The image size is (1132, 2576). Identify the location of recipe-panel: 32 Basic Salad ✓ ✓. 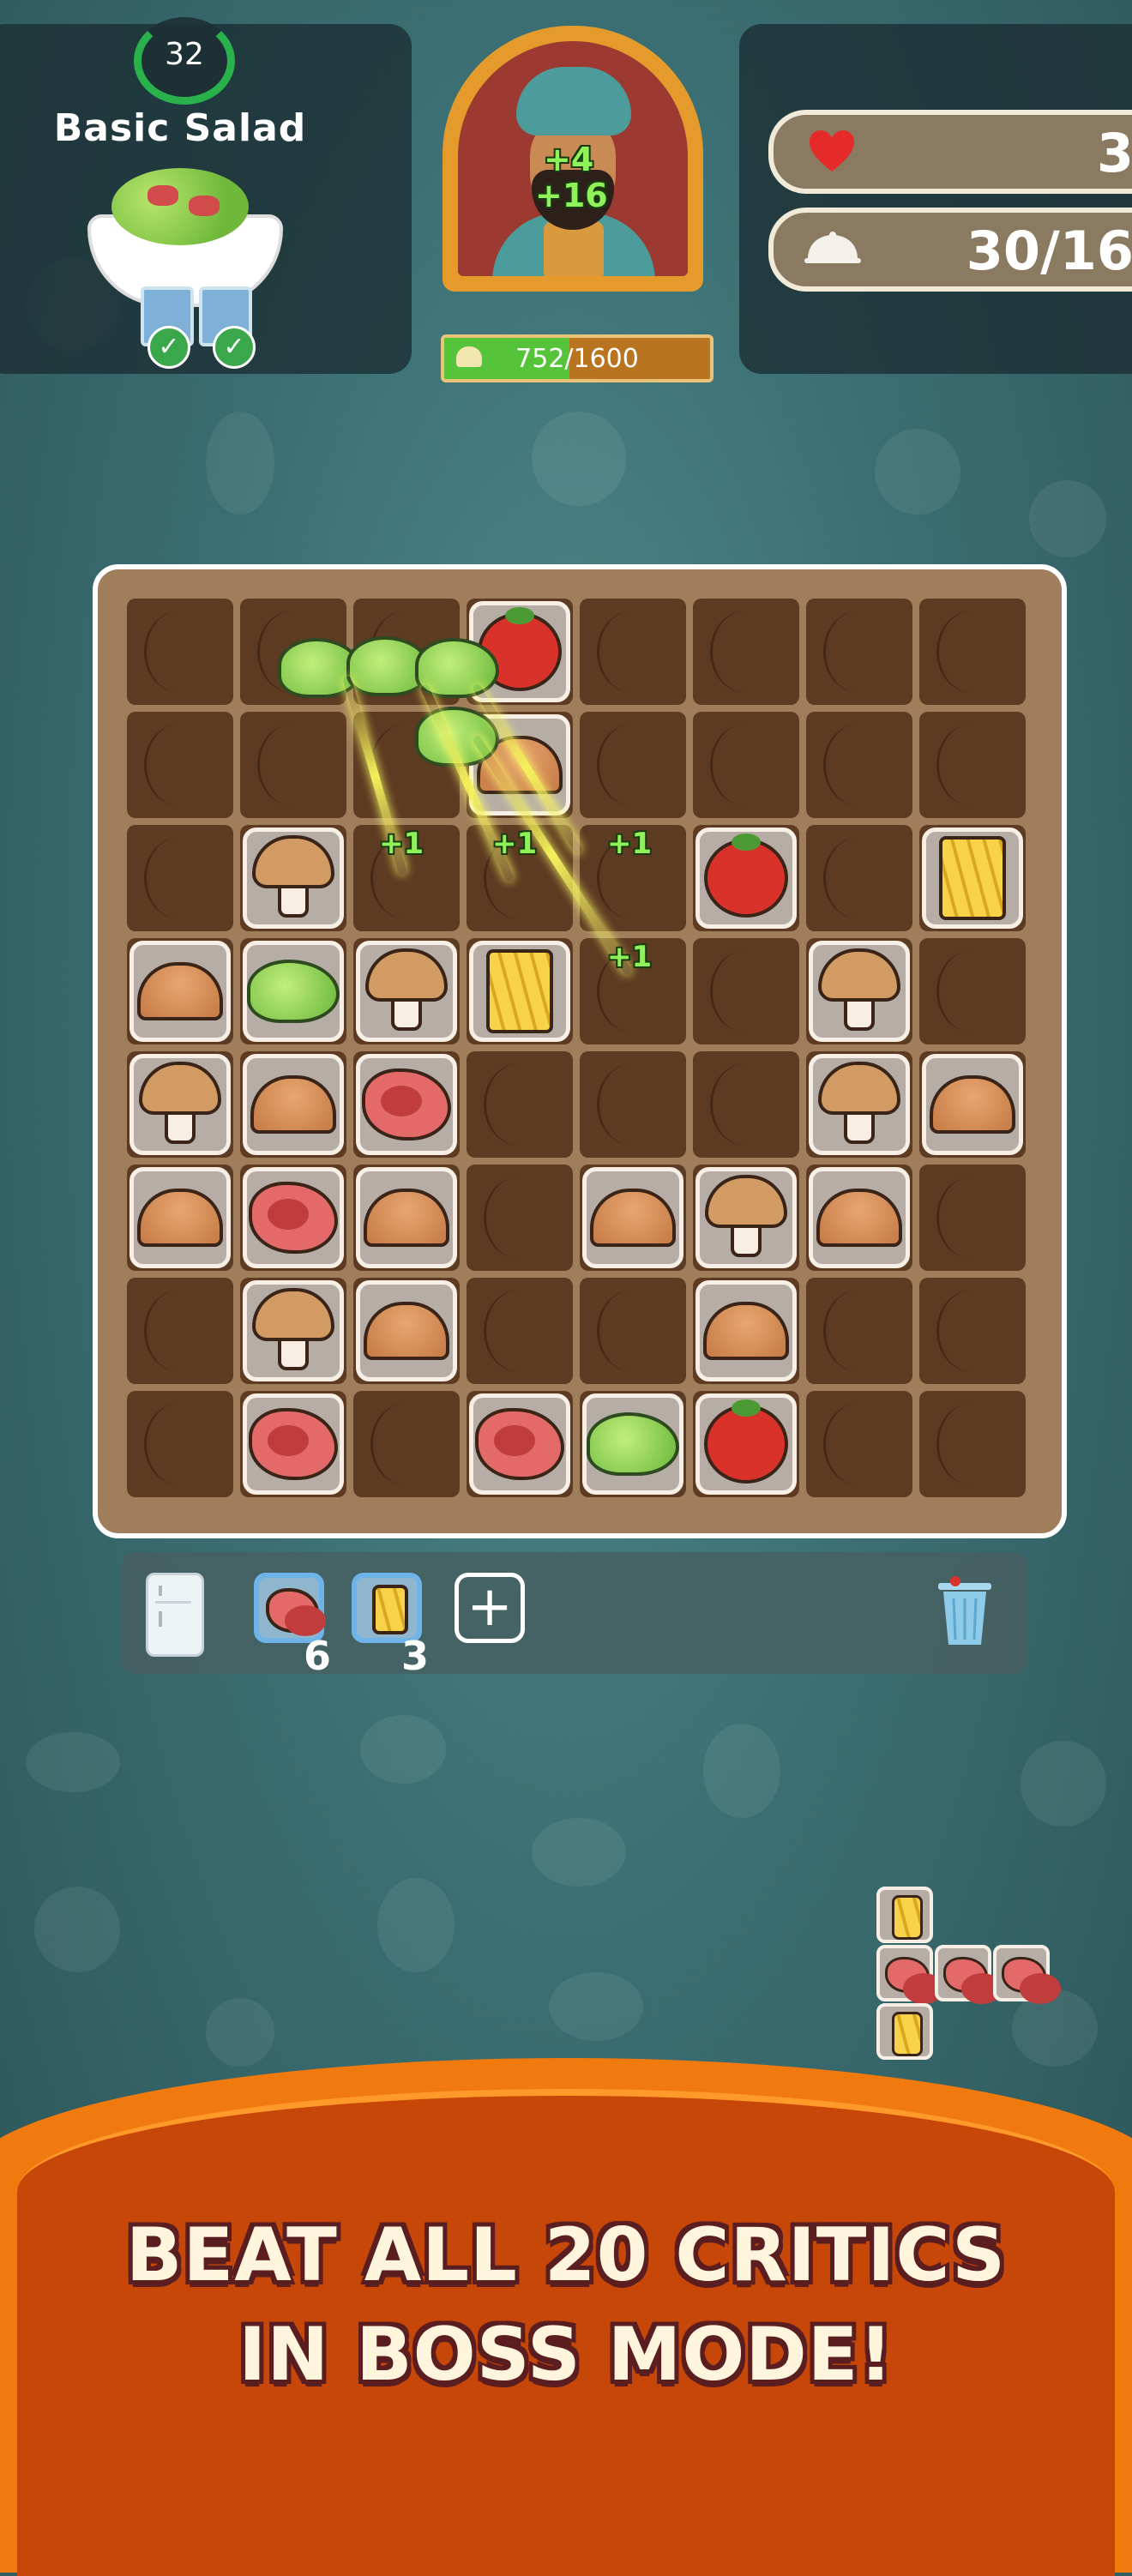
(206, 195).